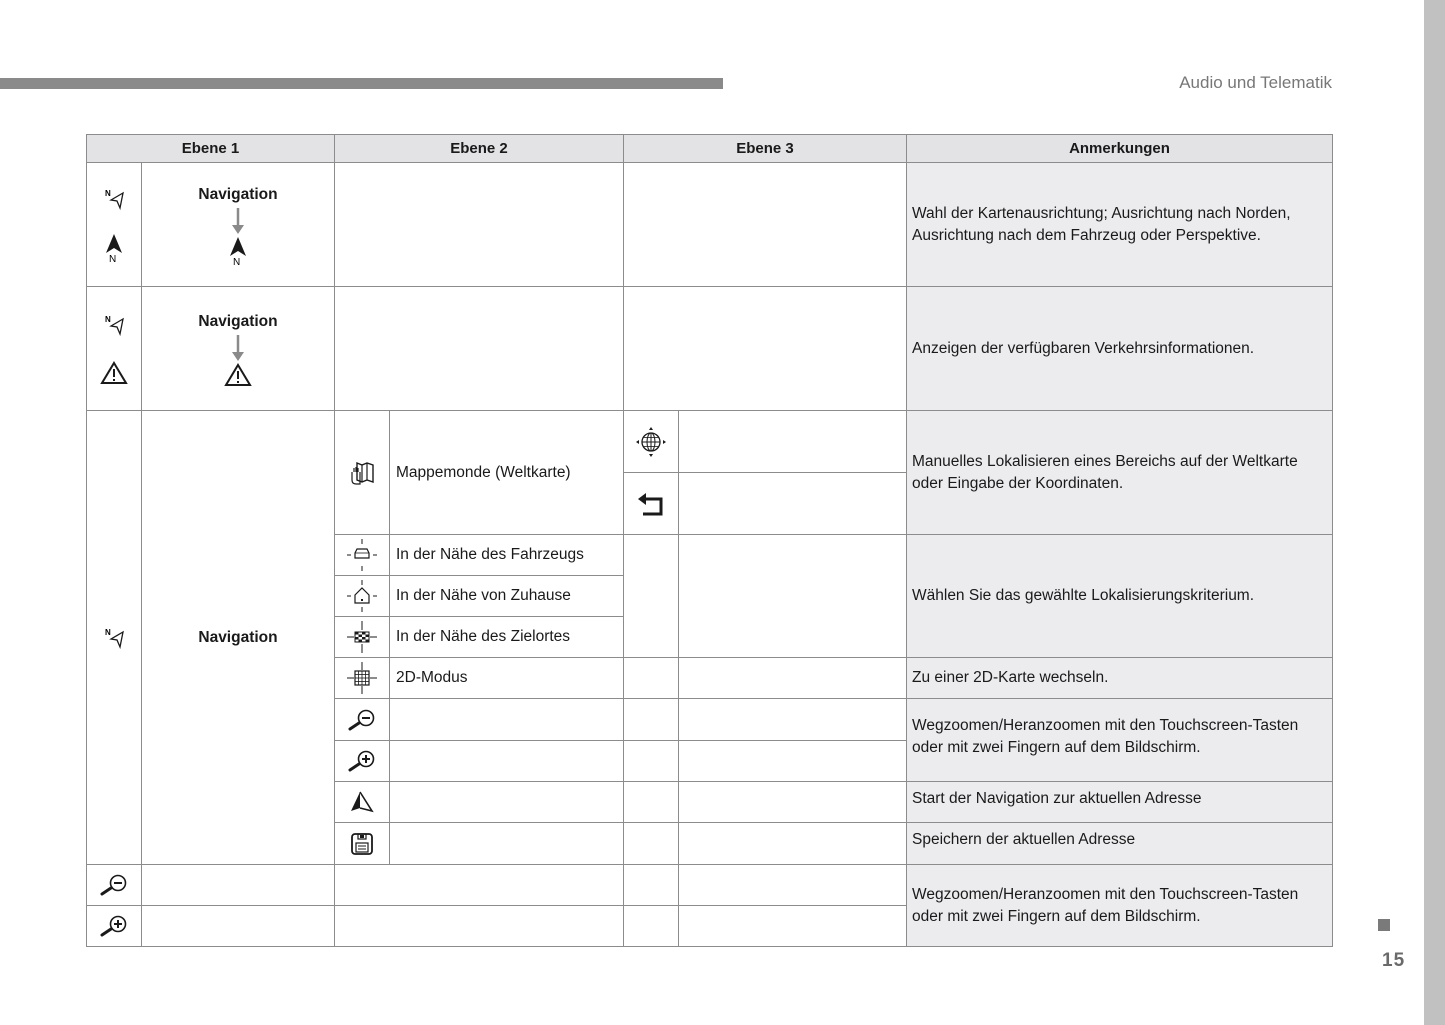 The width and height of the screenshot is (1445, 1025). I want to click on row2-icons: N, so click(114, 348).